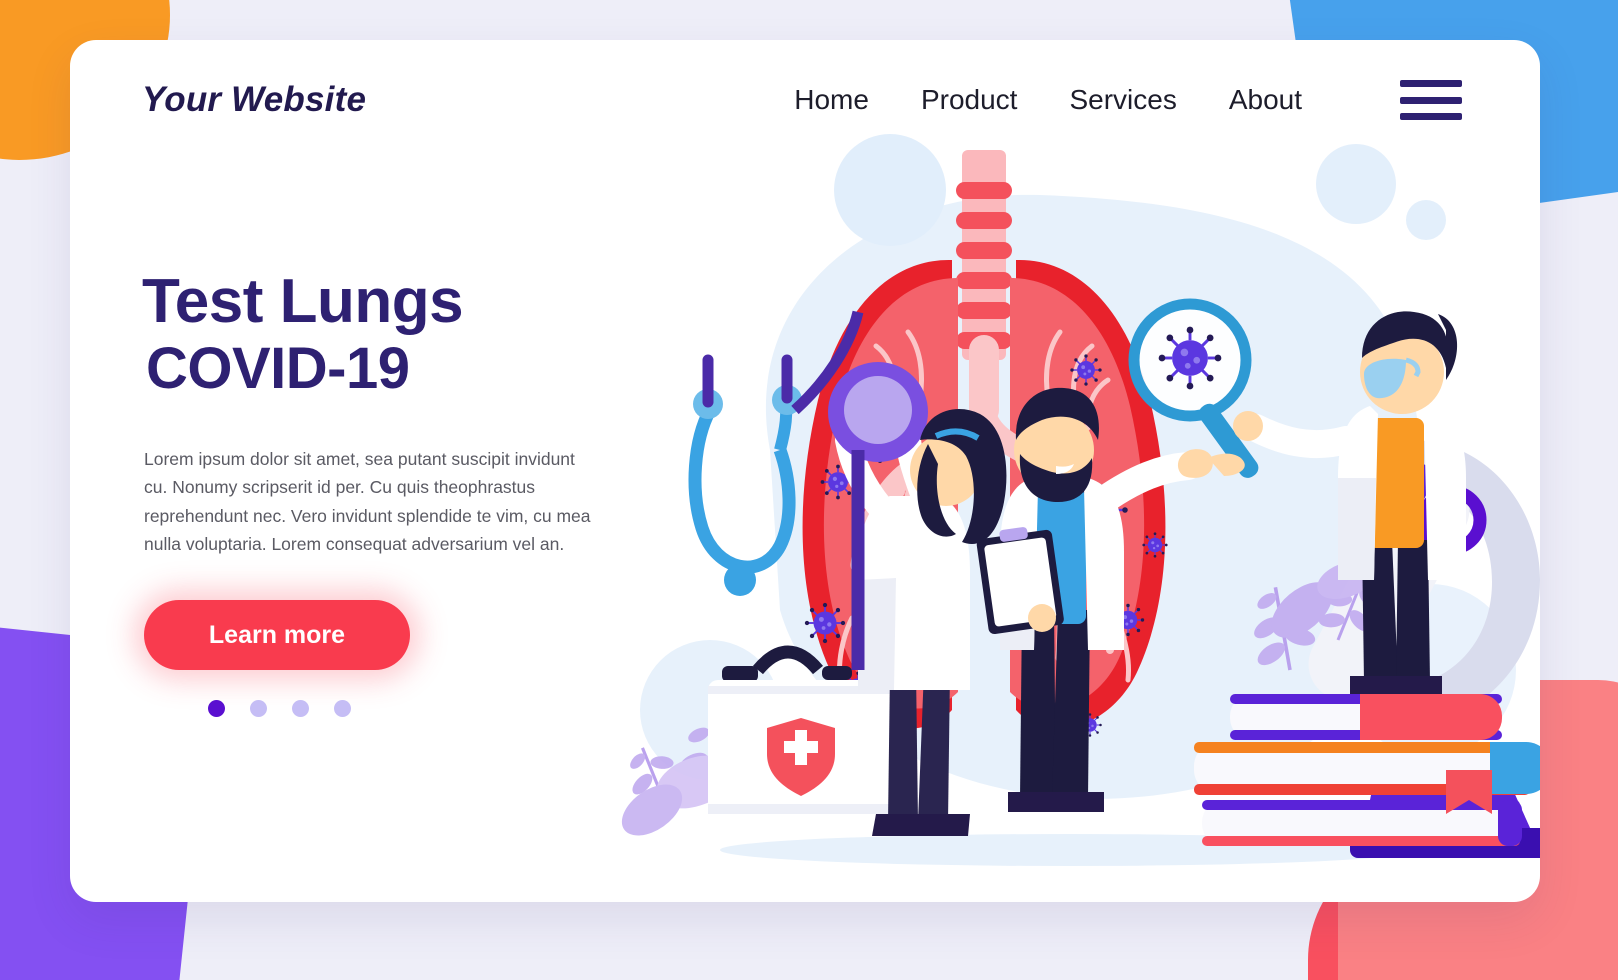 This screenshot has height=980, width=1618. Describe the element at coordinates (278, 369) in the screenshot. I see `hero-title-line2: COVID-19` at that location.